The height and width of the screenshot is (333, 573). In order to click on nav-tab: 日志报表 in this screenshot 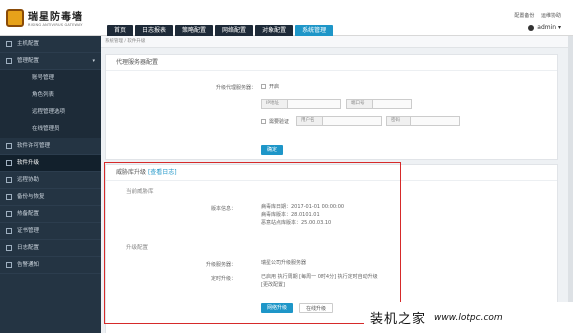, I will do `click(154, 30)`.